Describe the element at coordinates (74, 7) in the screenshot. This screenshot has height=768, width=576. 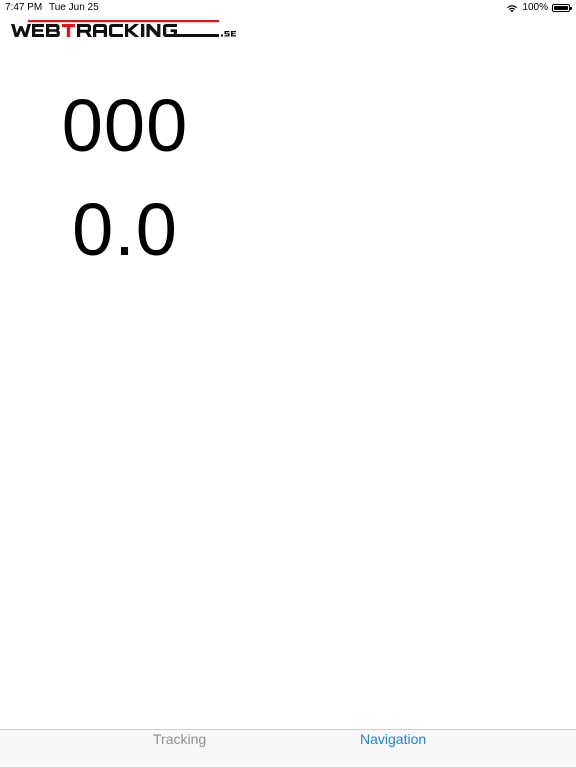
I see `status-date: Tue Jun 25` at that location.